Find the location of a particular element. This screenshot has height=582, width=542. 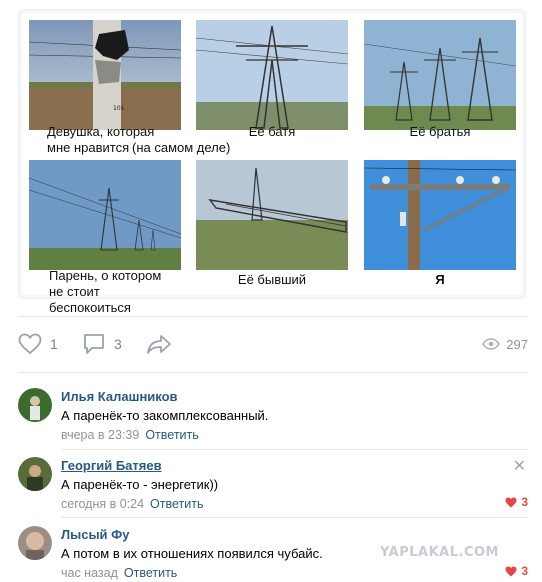

eye-icon is located at coordinates (491, 344).